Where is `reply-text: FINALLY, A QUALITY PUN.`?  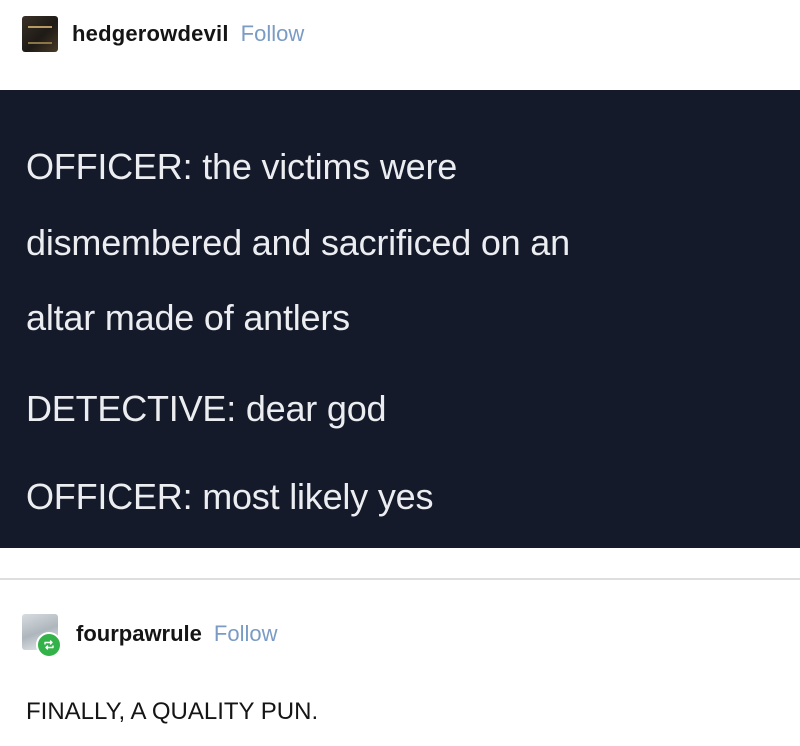
reply-text: FINALLY, A QUALITY PUN. is located at coordinates (172, 711).